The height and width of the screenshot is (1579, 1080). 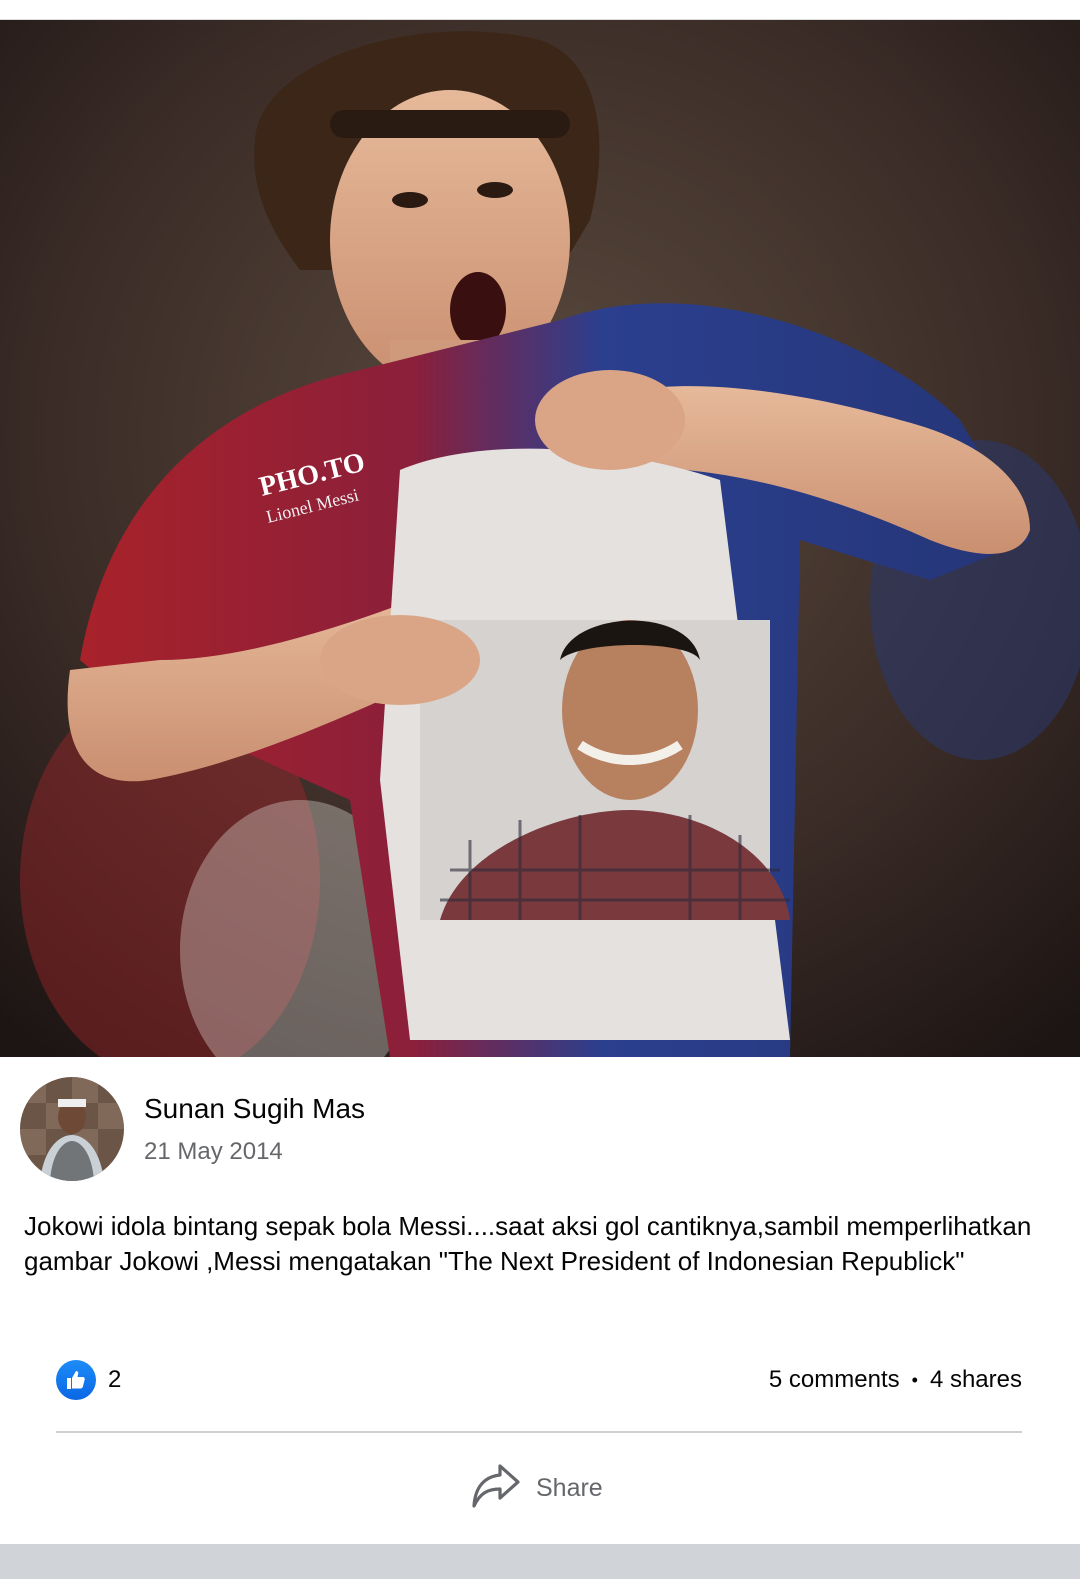 I want to click on post-stats: 2 5 comments • 4 shares, so click(x=539, y=1380).